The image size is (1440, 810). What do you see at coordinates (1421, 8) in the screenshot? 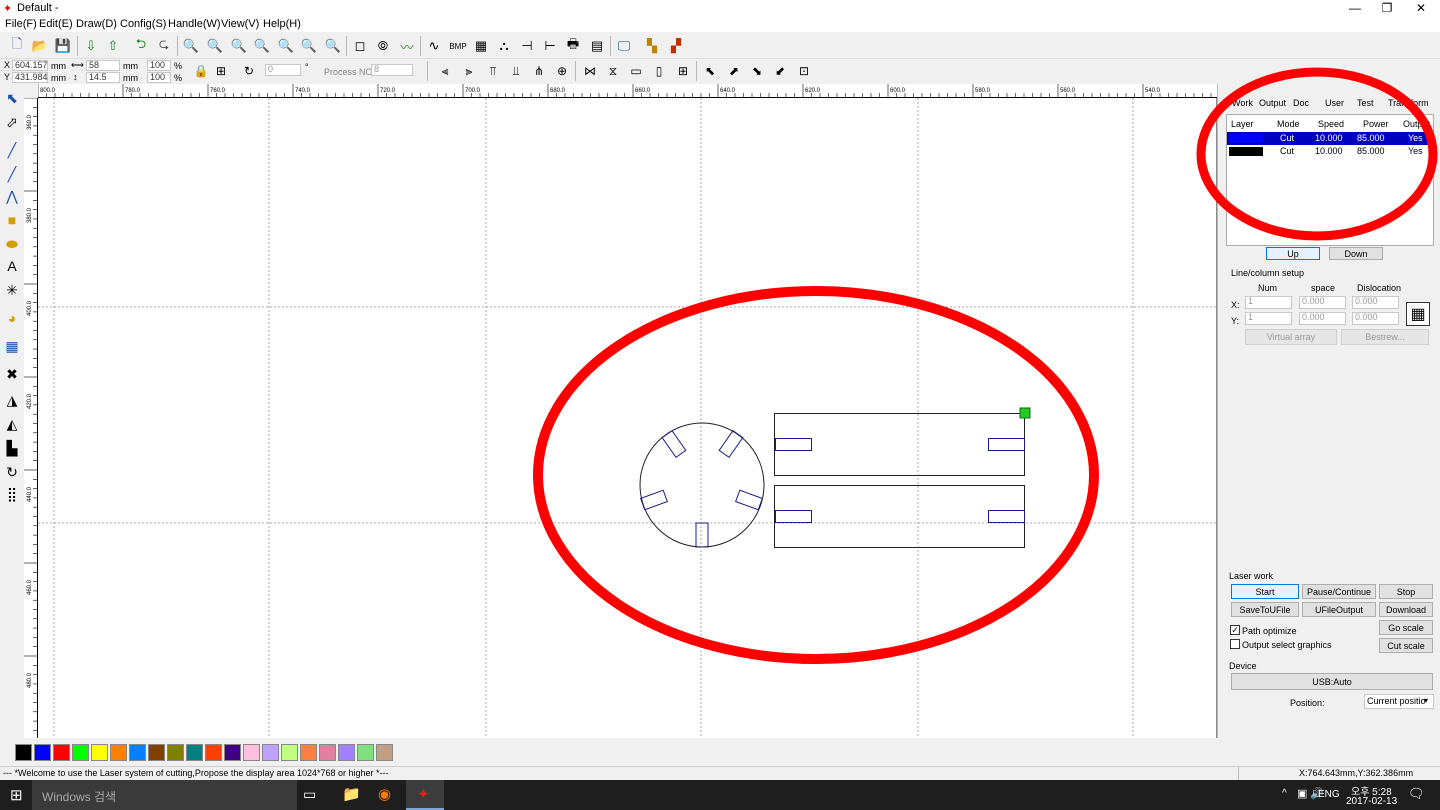
I see `close-button: ✕` at bounding box center [1421, 8].